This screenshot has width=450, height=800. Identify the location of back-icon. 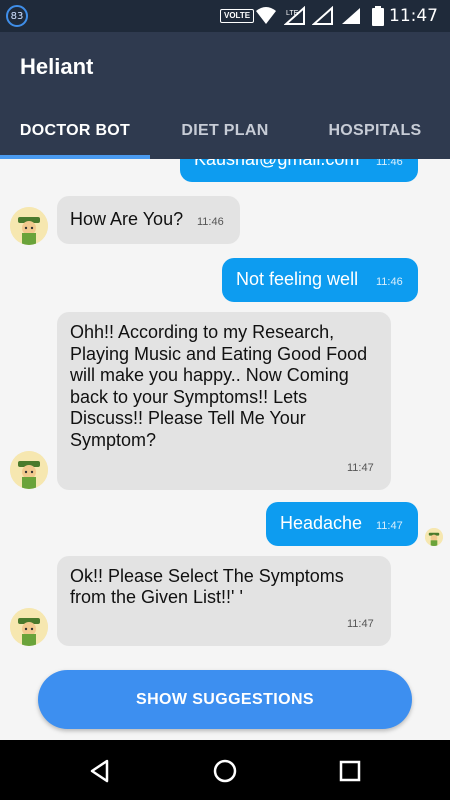
(100, 771).